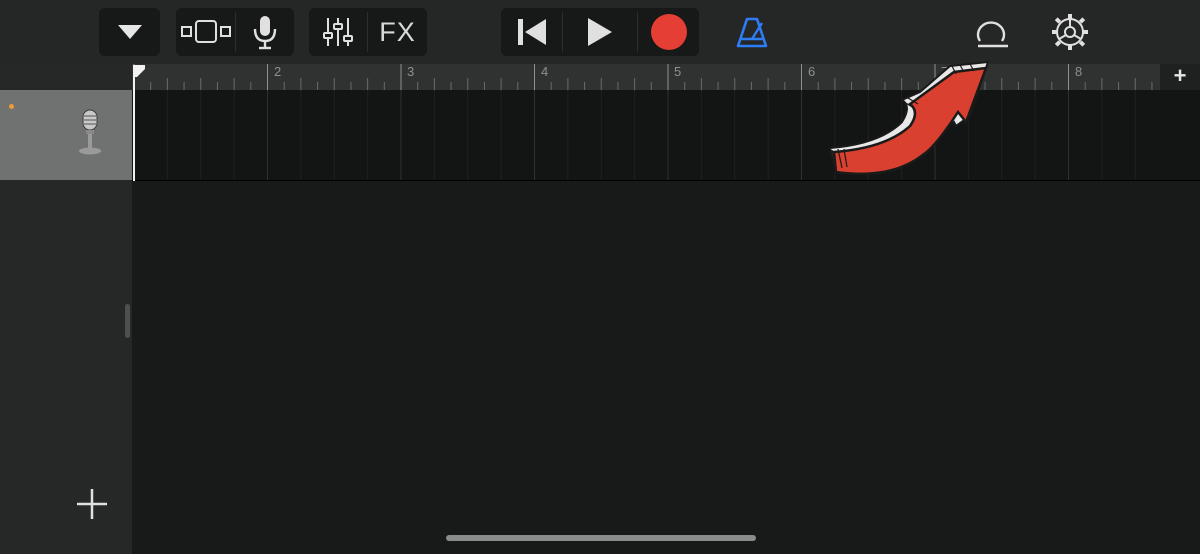  What do you see at coordinates (92, 504) in the screenshot?
I see `add-track-button` at bounding box center [92, 504].